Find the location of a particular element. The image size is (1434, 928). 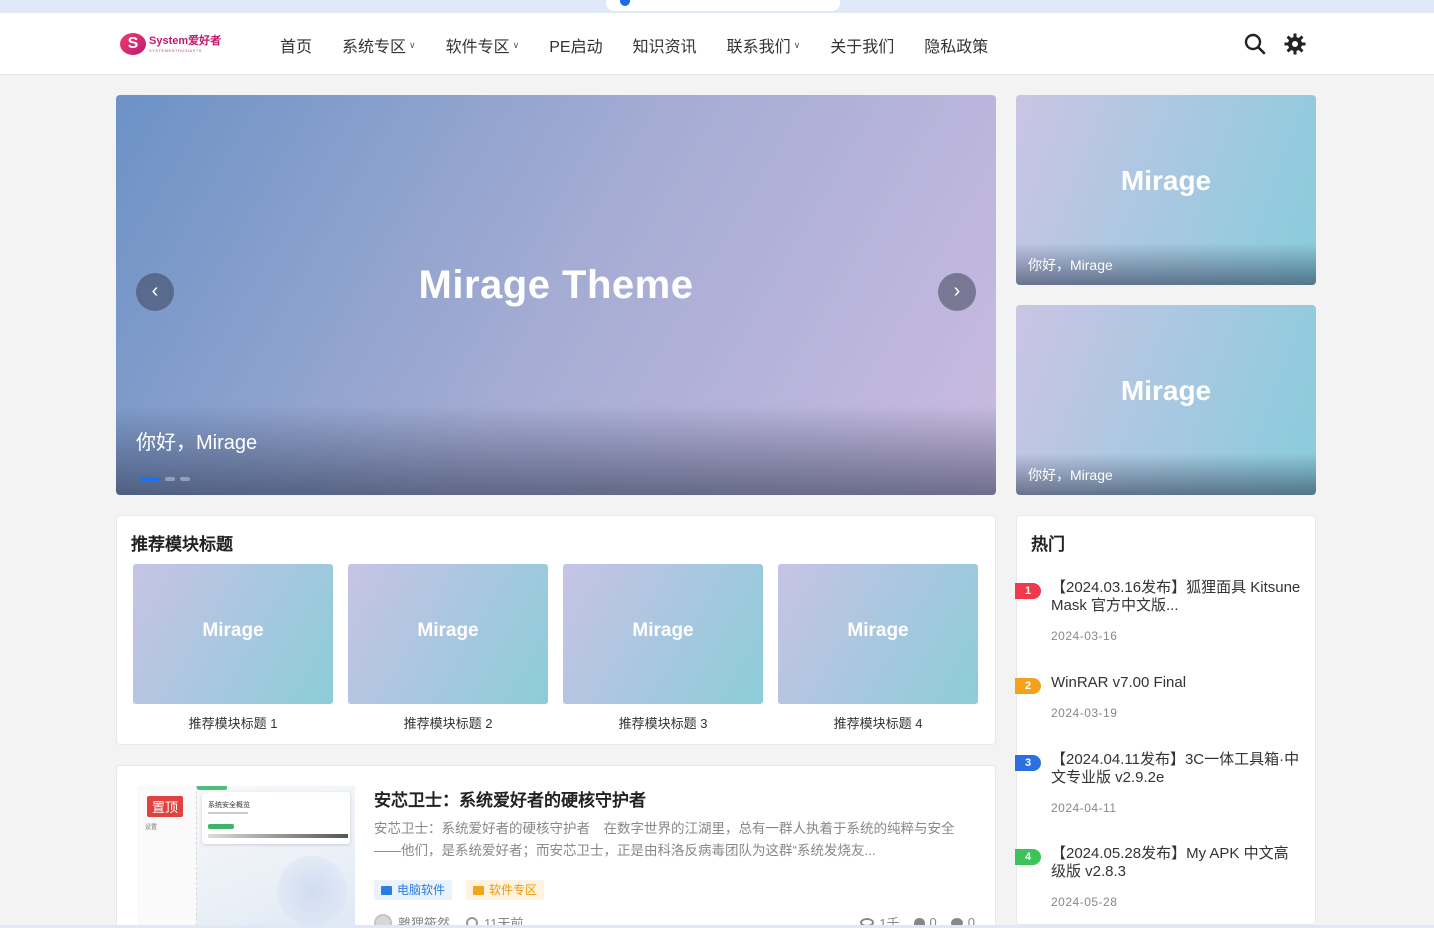

rank-badge: 2 is located at coordinates (1028, 686).